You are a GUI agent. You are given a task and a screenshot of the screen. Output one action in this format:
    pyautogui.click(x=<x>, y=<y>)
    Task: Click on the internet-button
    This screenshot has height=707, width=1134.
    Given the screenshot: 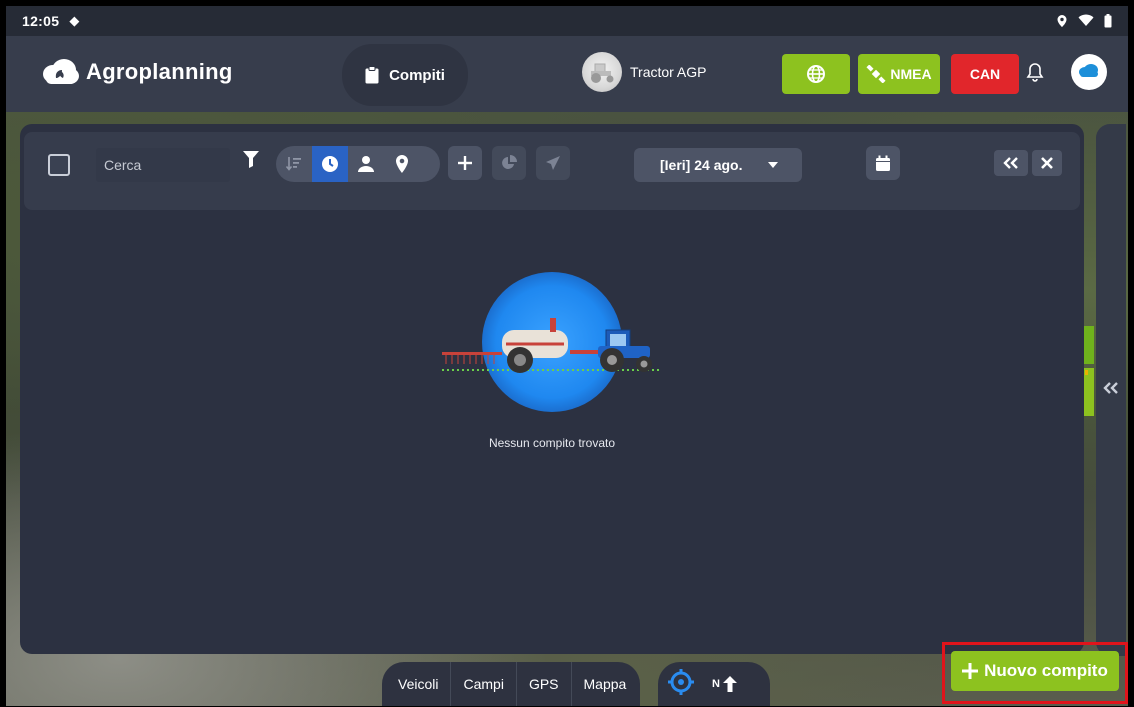 What is the action you would take?
    pyautogui.click(x=816, y=74)
    